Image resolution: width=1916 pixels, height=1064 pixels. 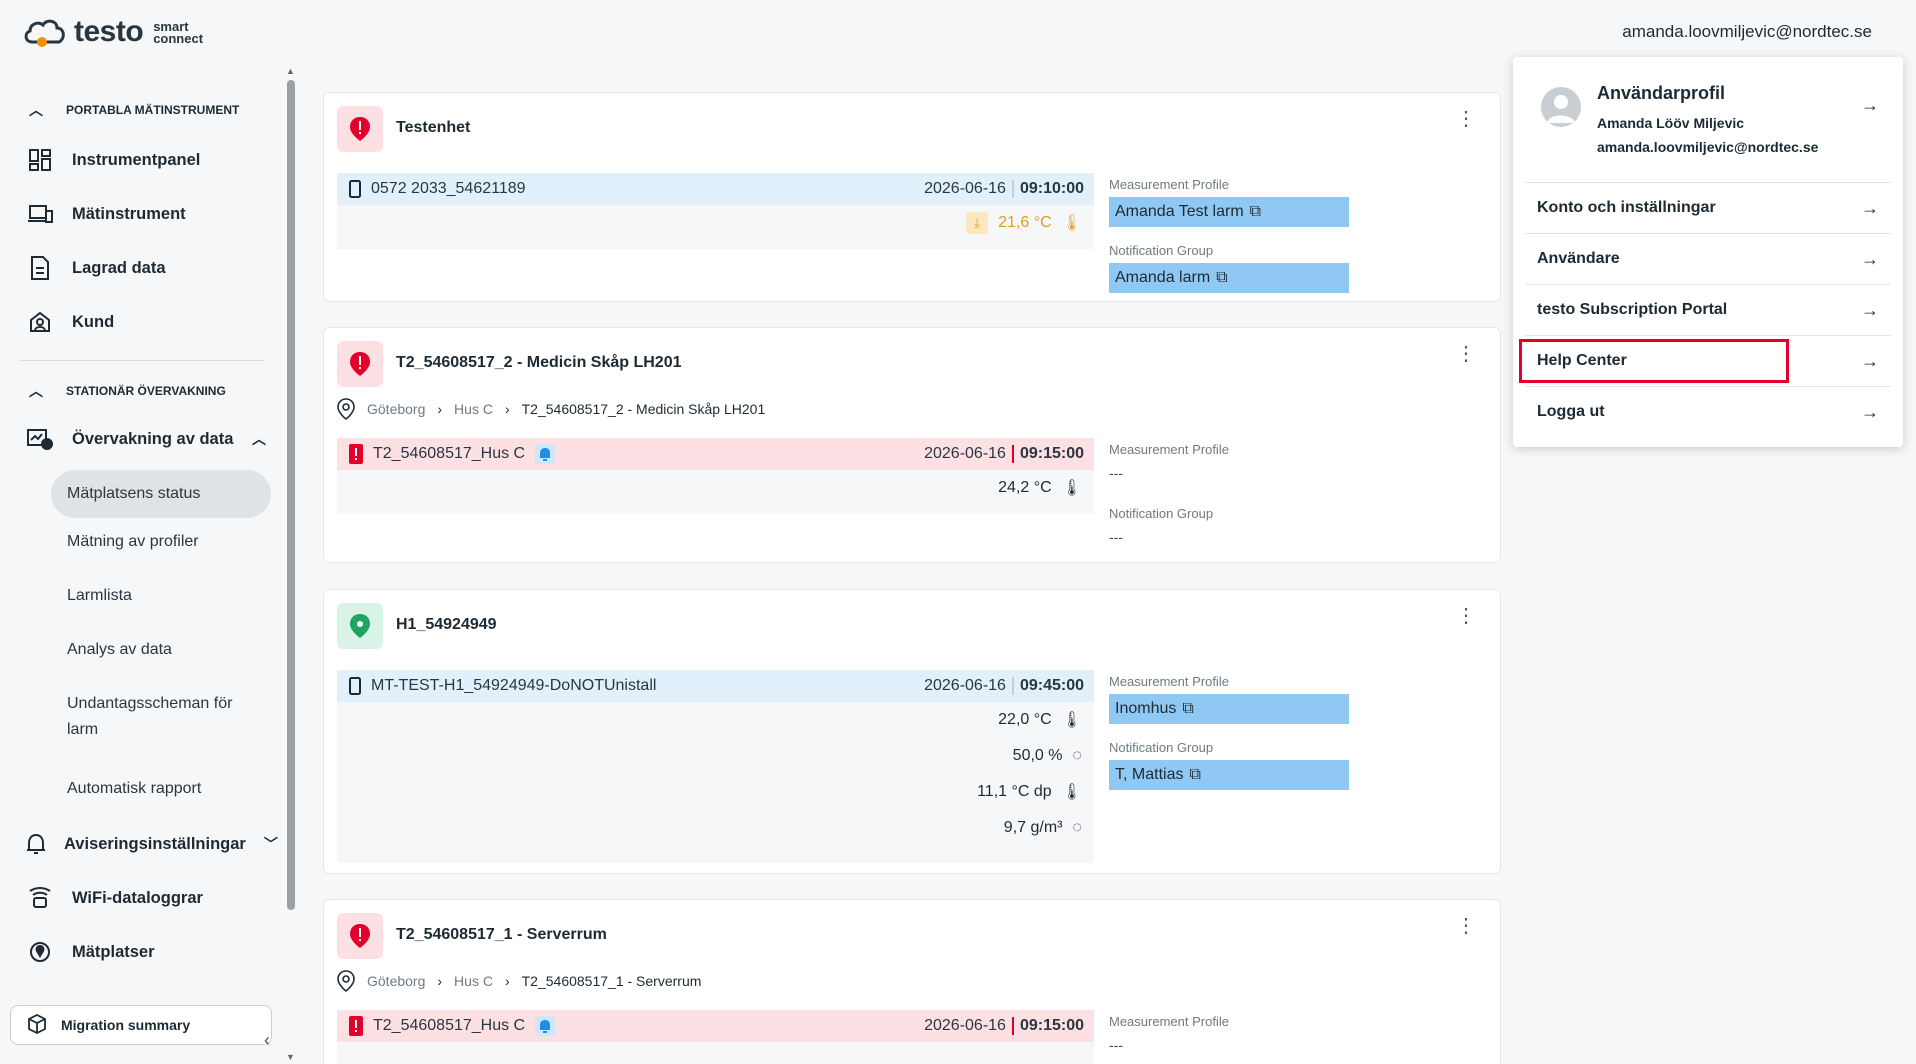 What do you see at coordinates (501, 935) in the screenshot?
I see `location-title: T2_54608517_1 - Serverrum` at bounding box center [501, 935].